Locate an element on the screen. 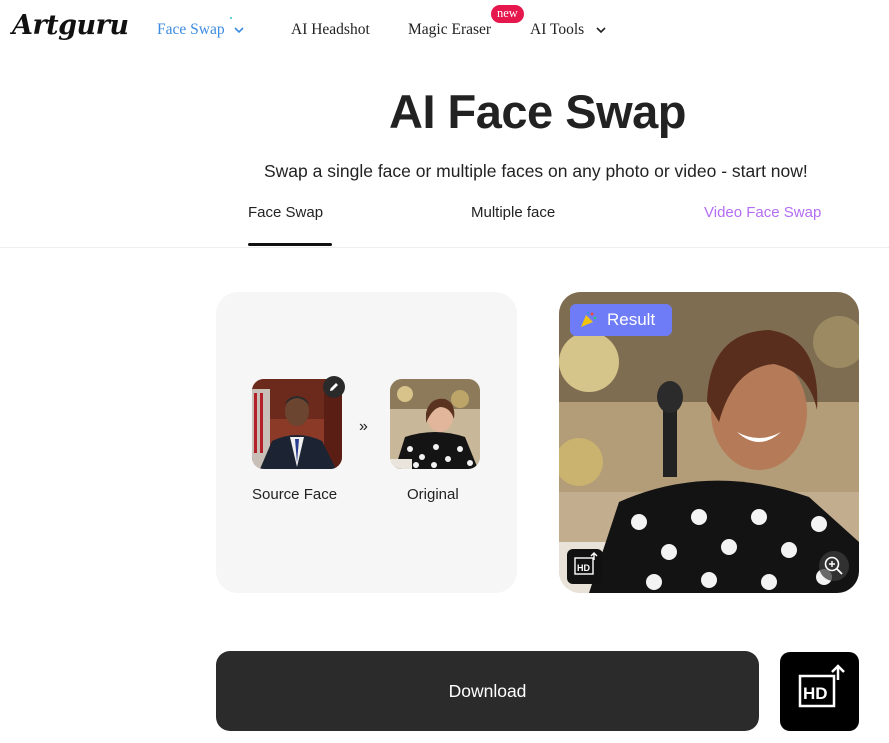  logo: Artguru is located at coordinates (70, 25).